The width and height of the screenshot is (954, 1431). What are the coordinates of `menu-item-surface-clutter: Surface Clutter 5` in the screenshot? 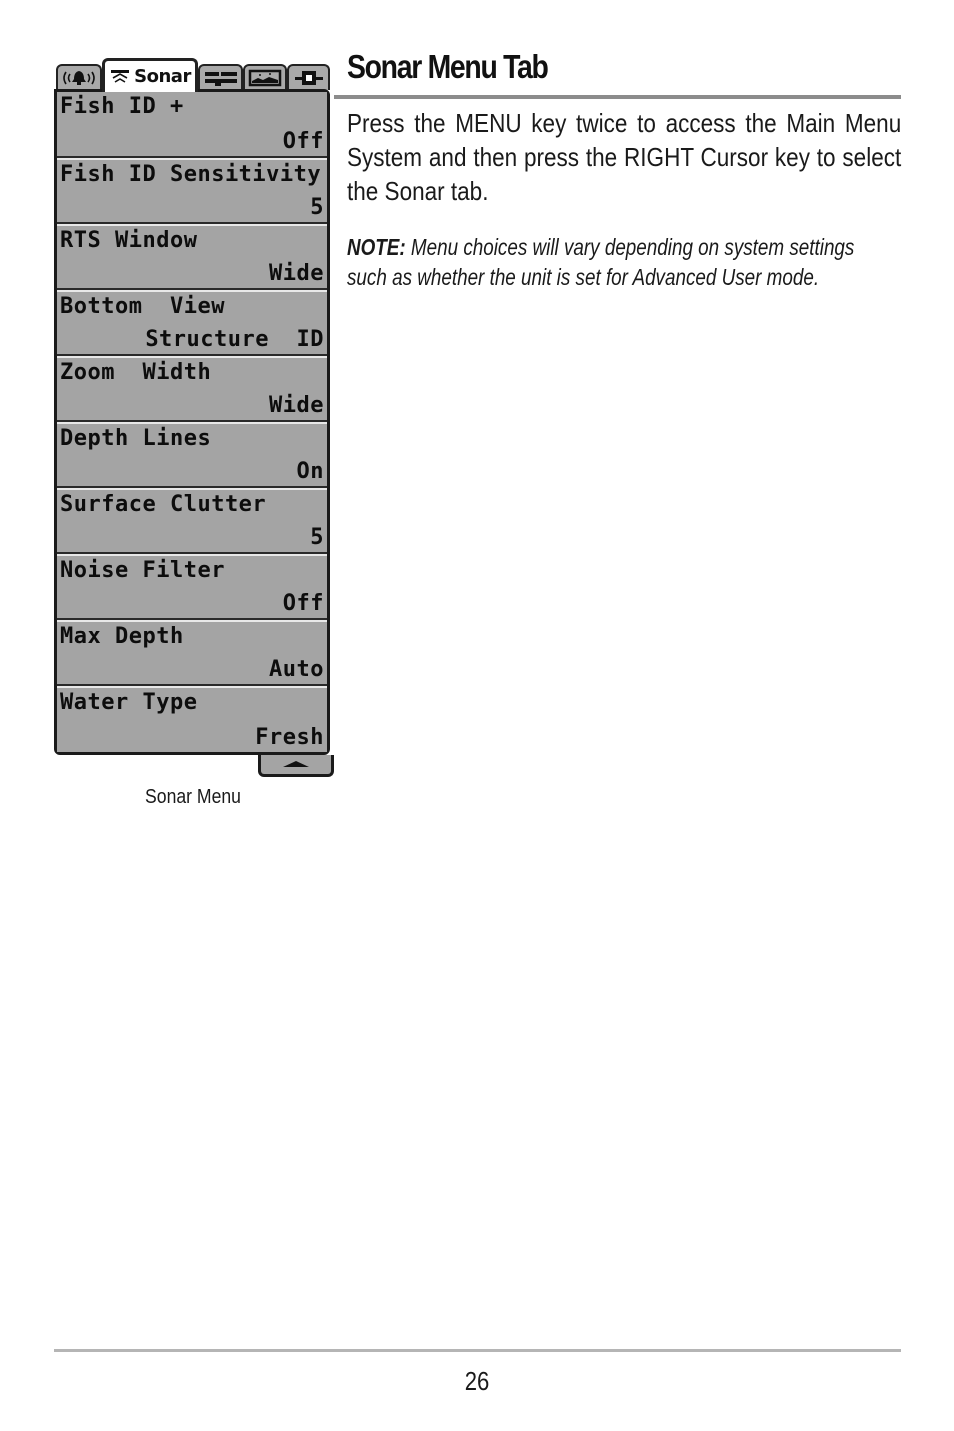 It's located at (192, 521).